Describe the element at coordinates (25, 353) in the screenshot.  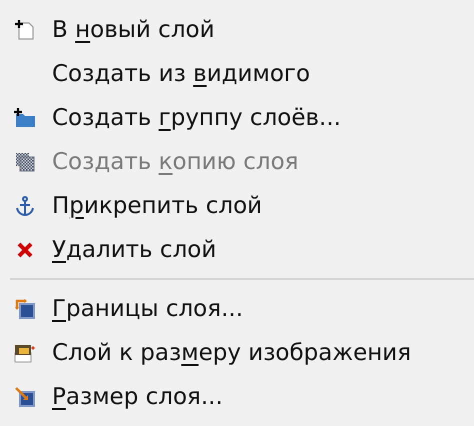
I see `layer-to-image-icon` at that location.